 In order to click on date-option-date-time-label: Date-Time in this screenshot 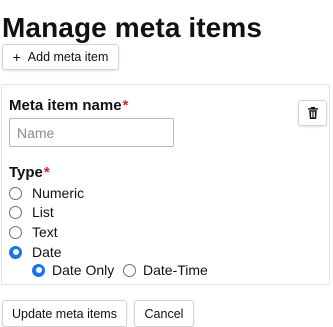, I will do `click(175, 270)`.